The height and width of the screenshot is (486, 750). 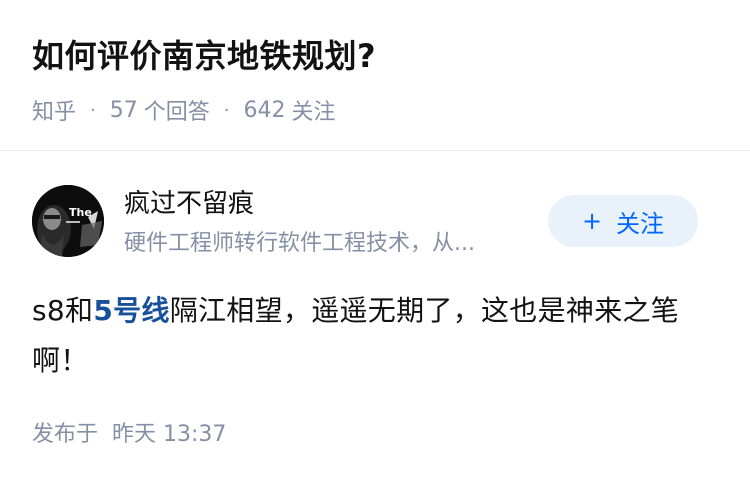 I want to click on answer-text: s8和, so click(x=63, y=310).